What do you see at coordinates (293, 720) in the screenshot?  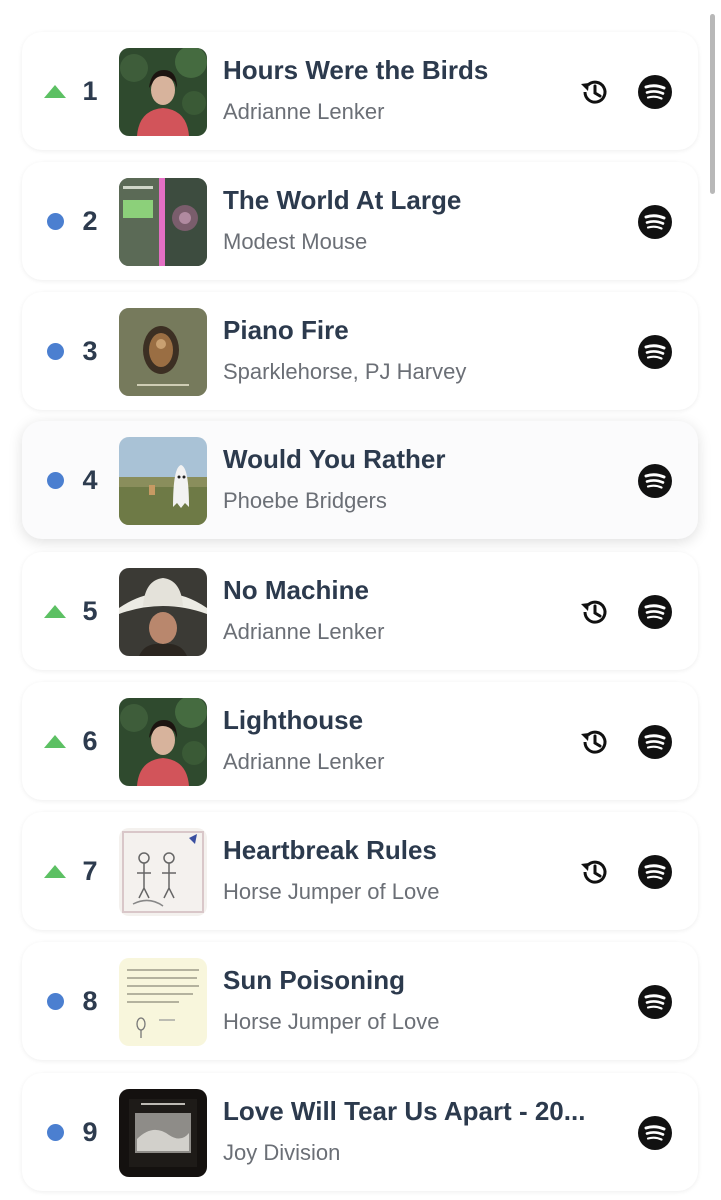 I see `track-title: Lighthouse` at bounding box center [293, 720].